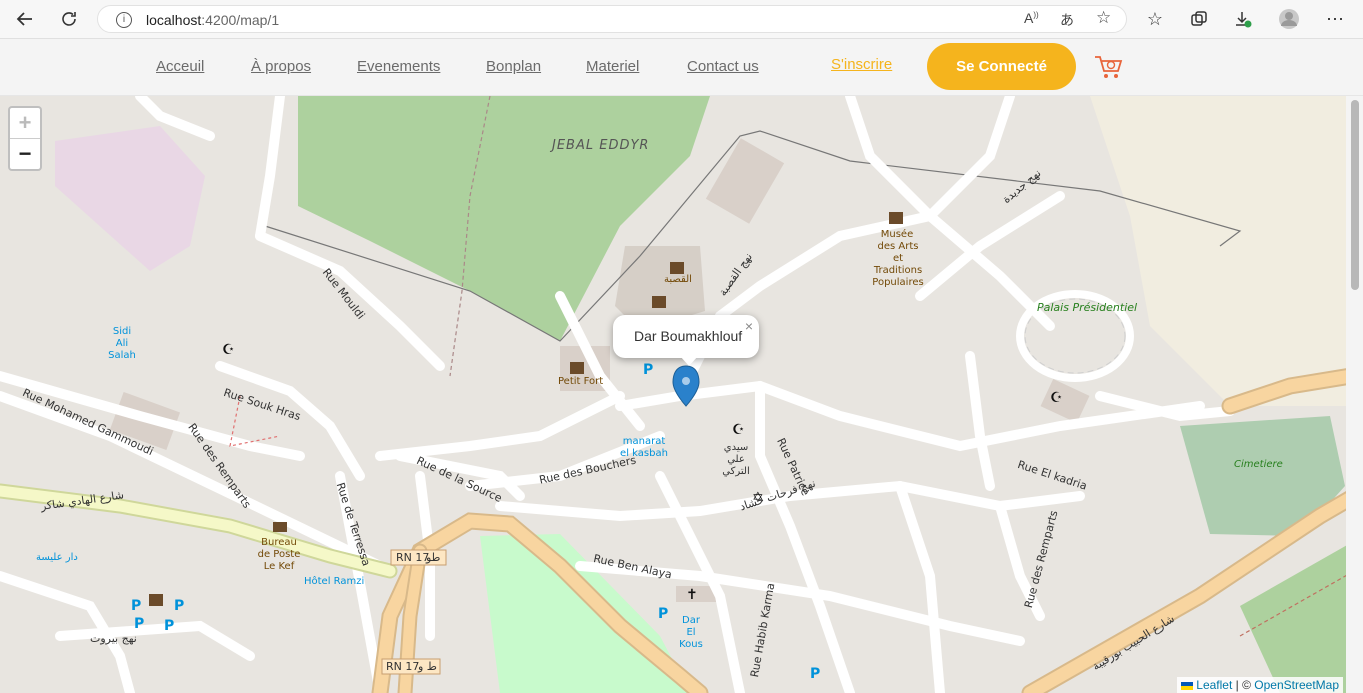 The width and height of the screenshot is (1363, 693). I want to click on bureau-line1: Bureau, so click(279, 542).